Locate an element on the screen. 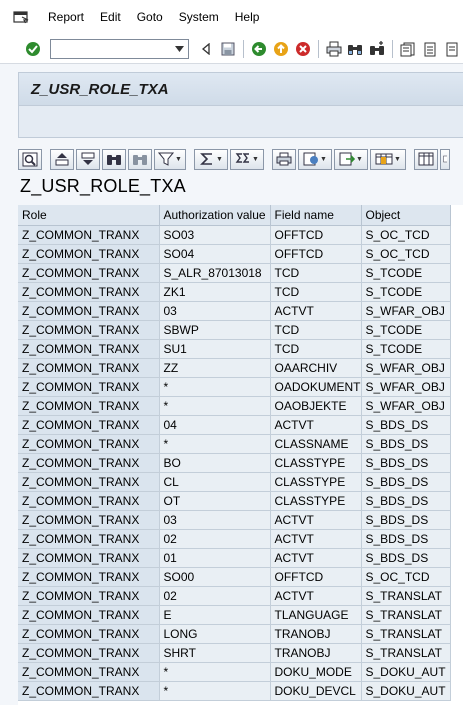  cell-authorization-value: SHRT is located at coordinates (215, 653).